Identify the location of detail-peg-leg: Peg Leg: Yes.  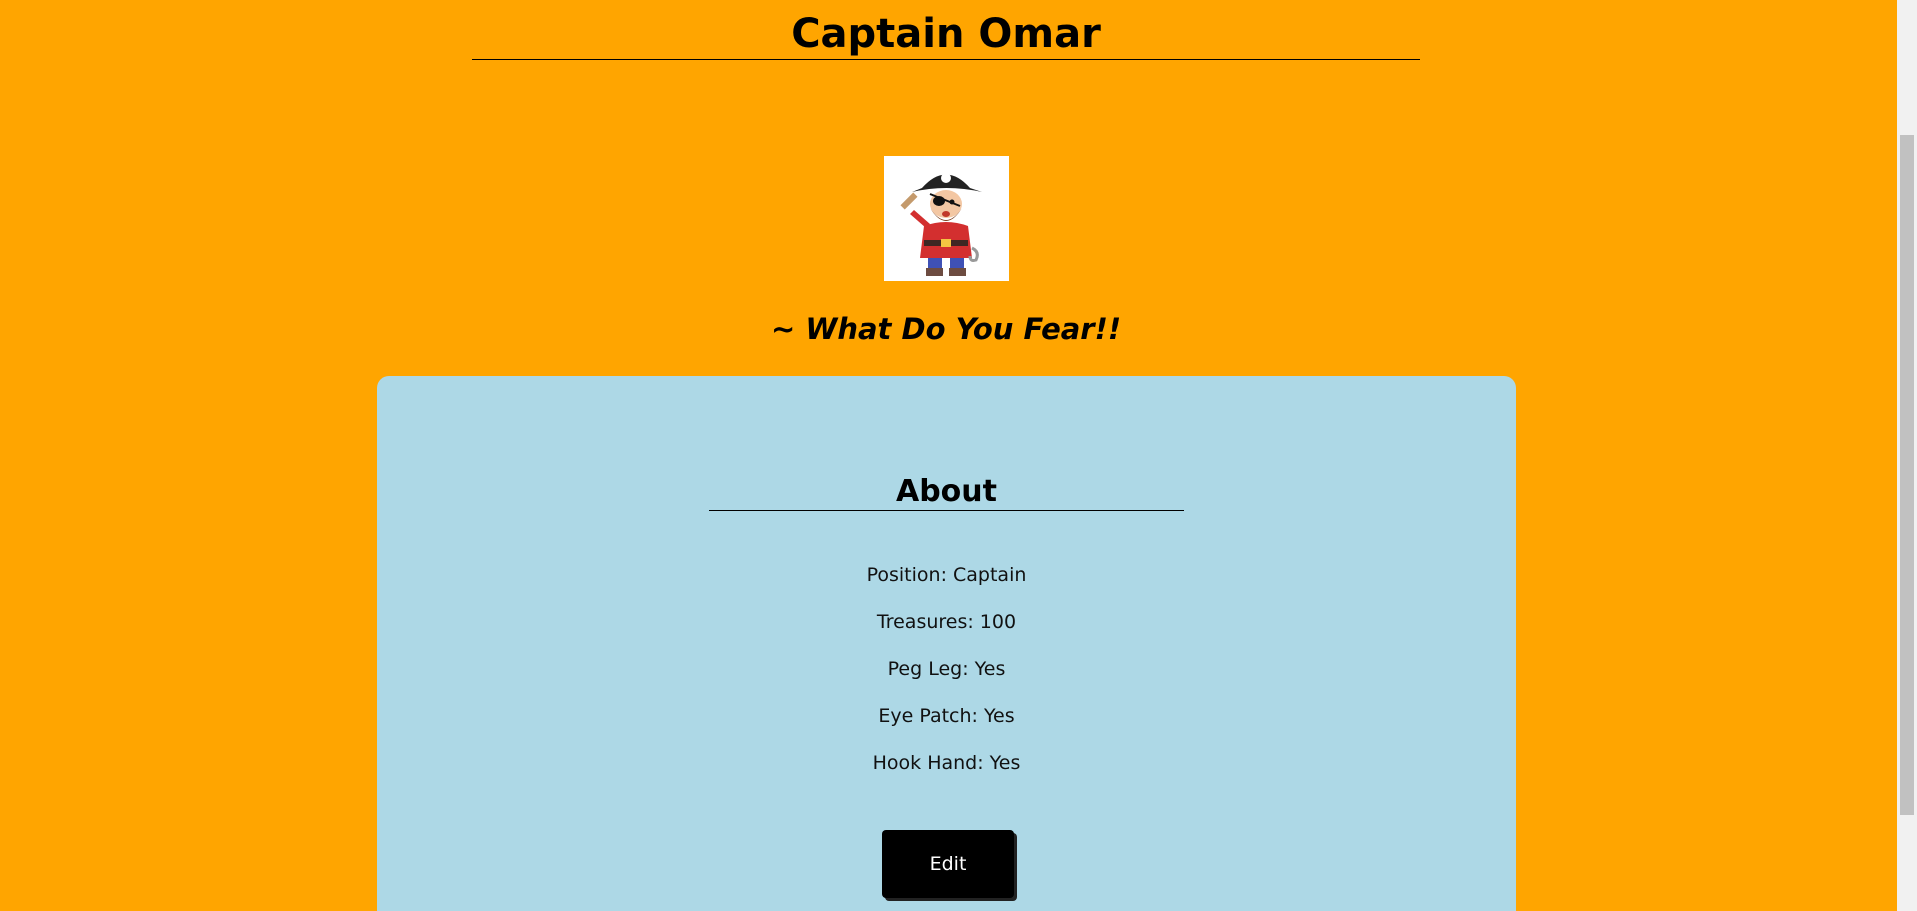
(946, 669).